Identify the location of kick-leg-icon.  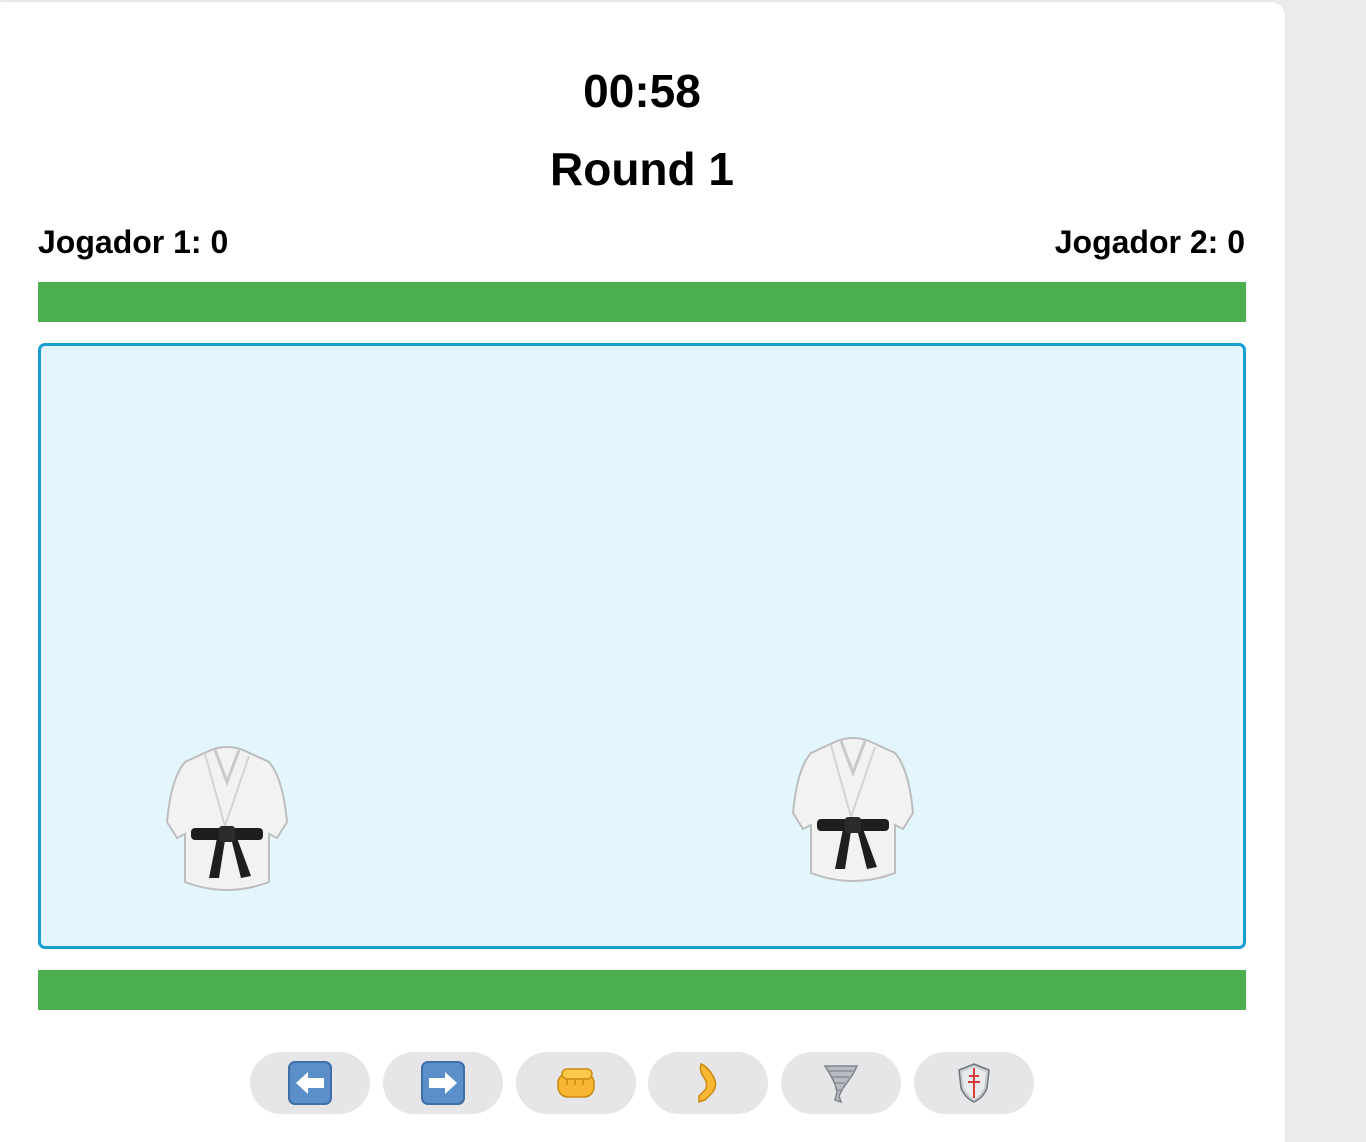
(707, 1083).